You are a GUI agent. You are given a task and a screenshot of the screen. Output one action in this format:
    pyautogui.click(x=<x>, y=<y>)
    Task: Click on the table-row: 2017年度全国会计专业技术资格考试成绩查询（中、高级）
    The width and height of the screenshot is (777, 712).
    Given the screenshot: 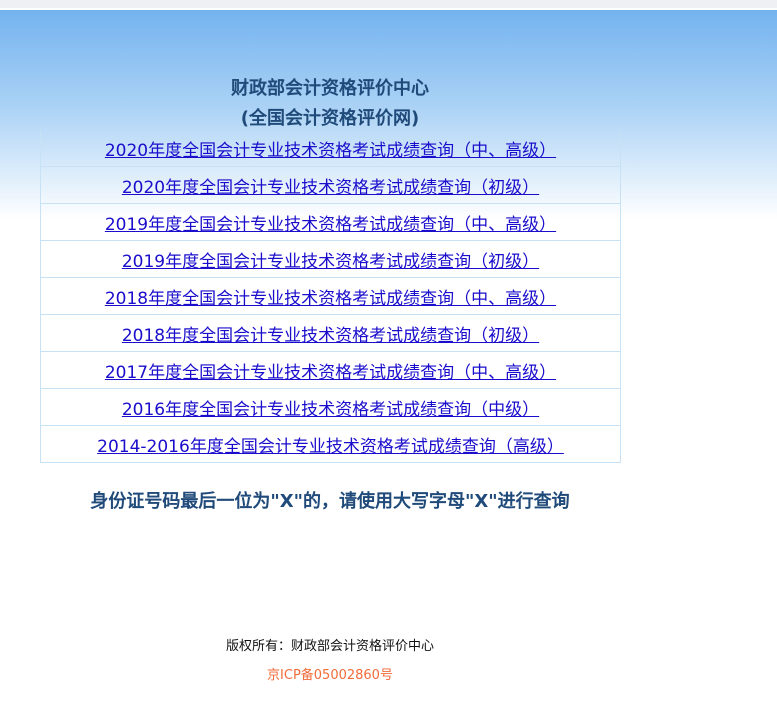 What is the action you would take?
    pyautogui.click(x=330, y=370)
    